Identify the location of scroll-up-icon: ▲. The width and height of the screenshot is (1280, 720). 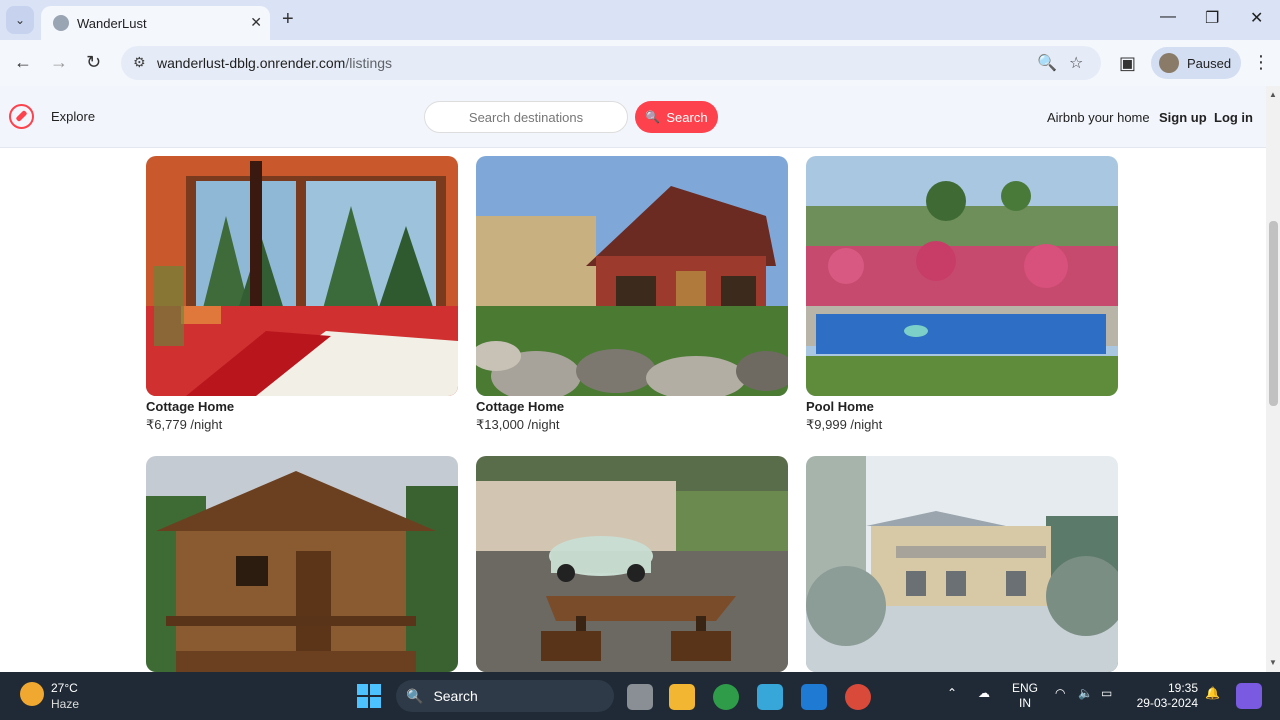
(1273, 94).